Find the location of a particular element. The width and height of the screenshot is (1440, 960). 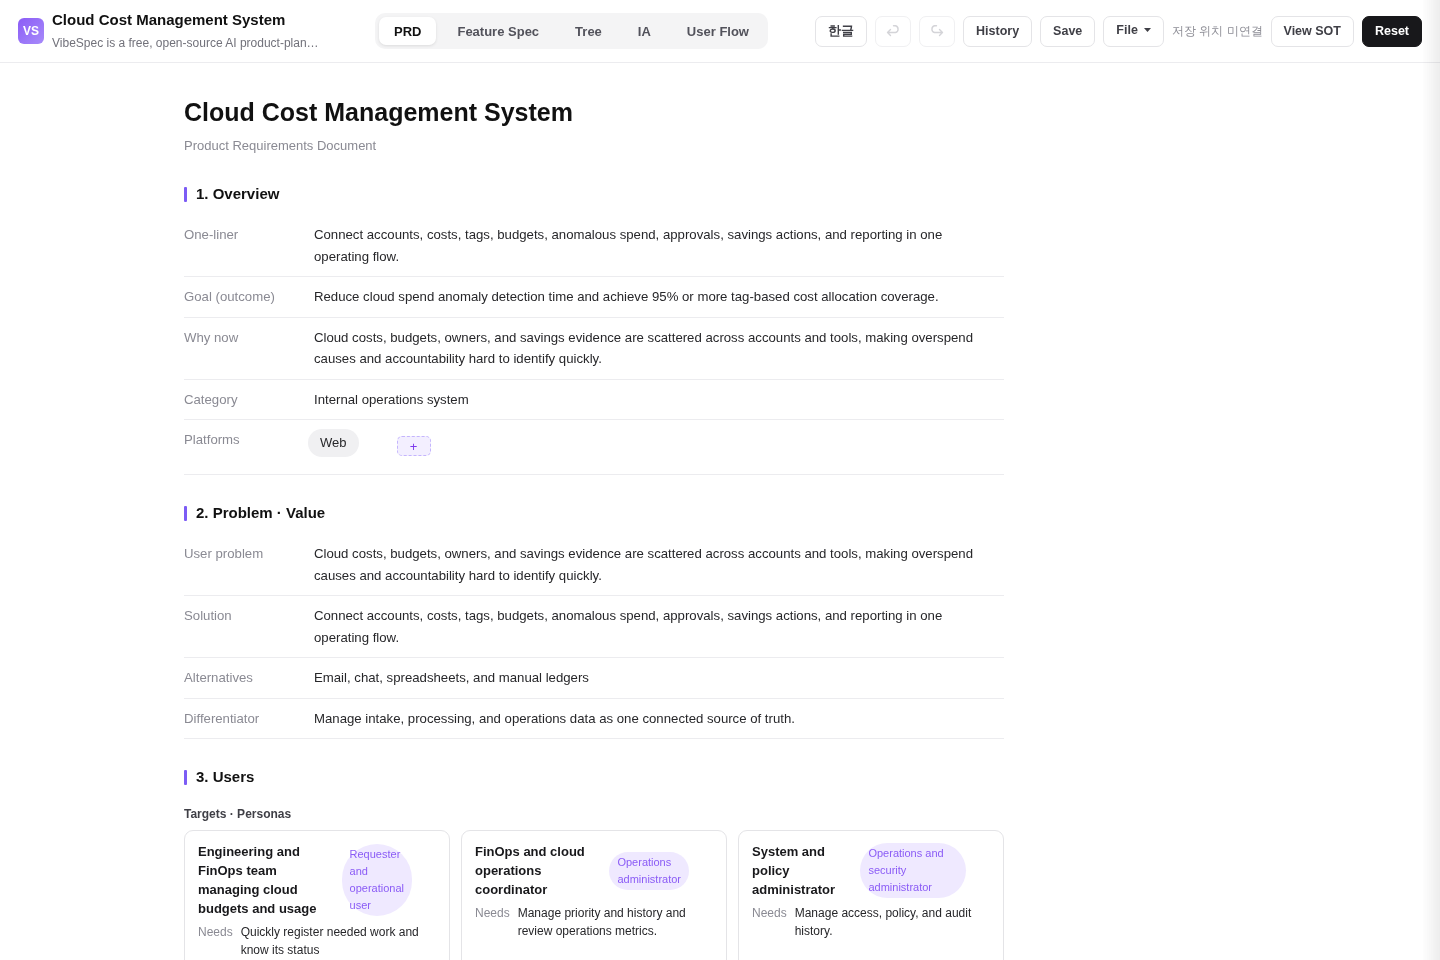

toolbar-button: 한글 is located at coordinates (841, 31).